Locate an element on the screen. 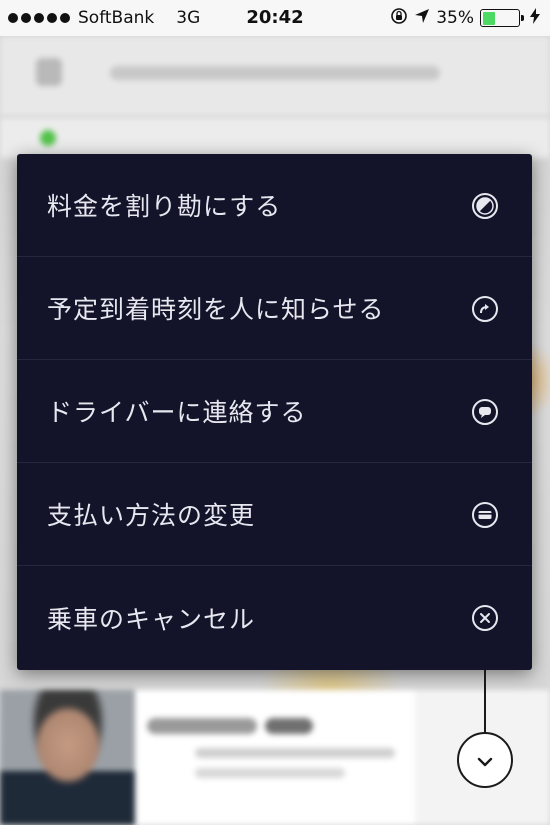  menu-item-cancel-ride: 乗車のキャンセル is located at coordinates (274, 617).